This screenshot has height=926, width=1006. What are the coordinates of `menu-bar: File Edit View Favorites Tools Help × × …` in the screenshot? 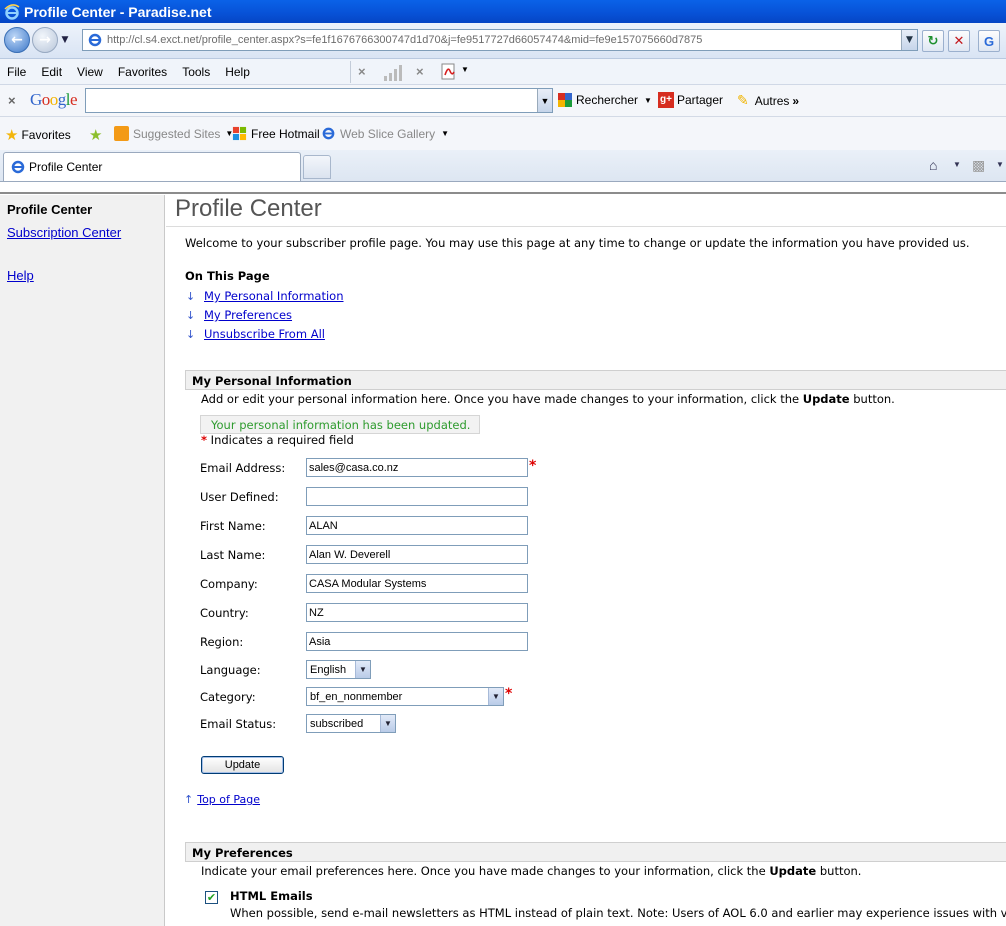 It's located at (503, 72).